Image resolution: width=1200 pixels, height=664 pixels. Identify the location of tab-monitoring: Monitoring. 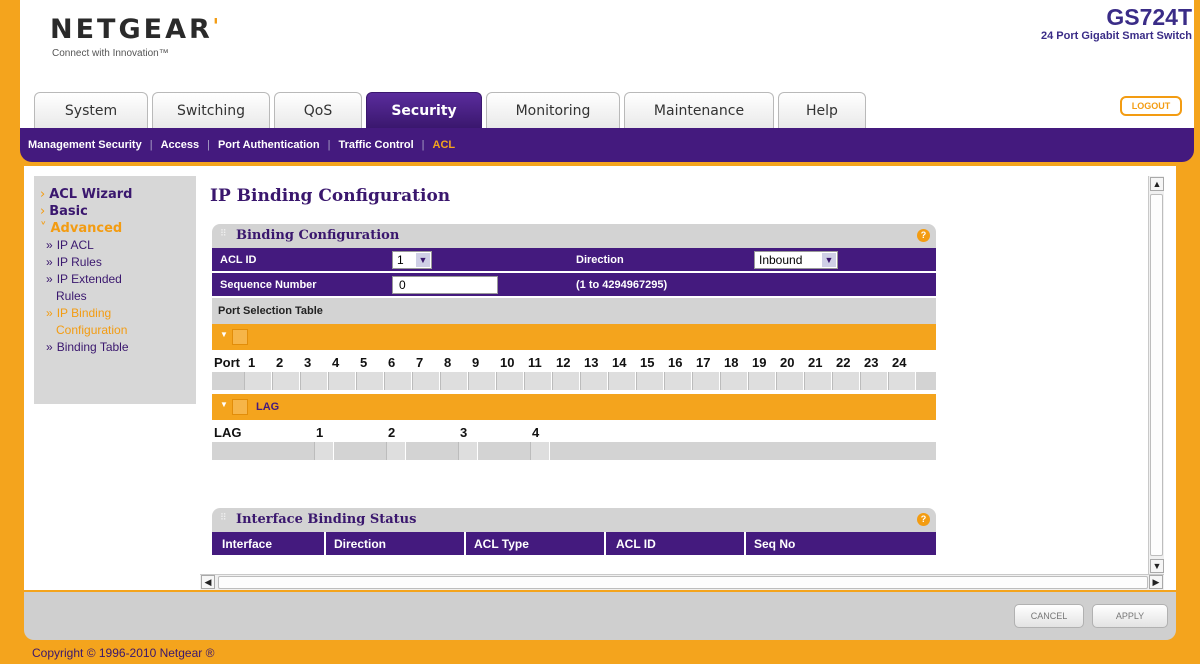
(553, 110).